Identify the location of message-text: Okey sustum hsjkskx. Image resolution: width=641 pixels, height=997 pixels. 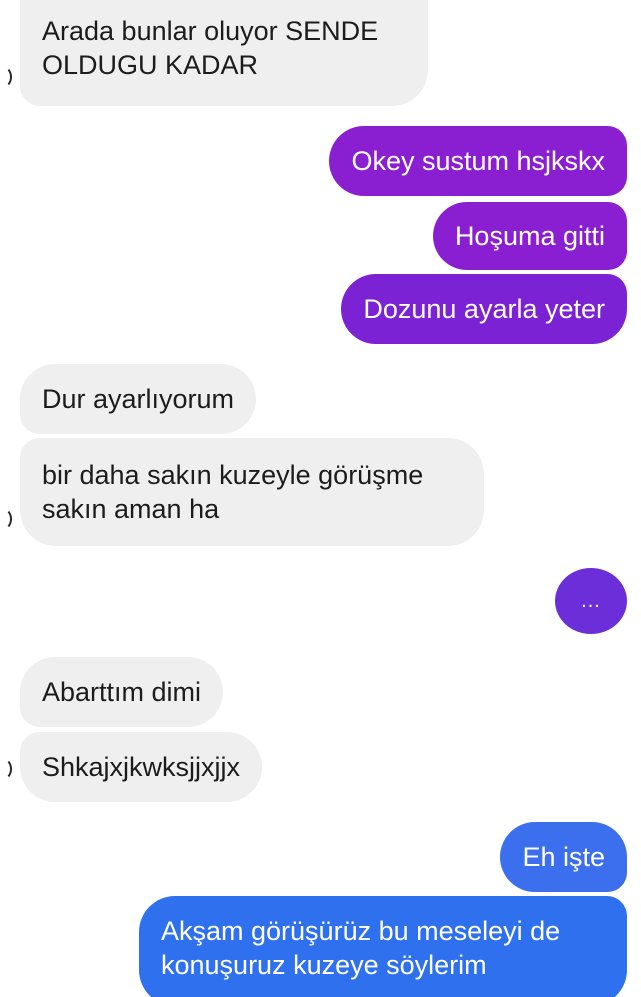
(478, 161).